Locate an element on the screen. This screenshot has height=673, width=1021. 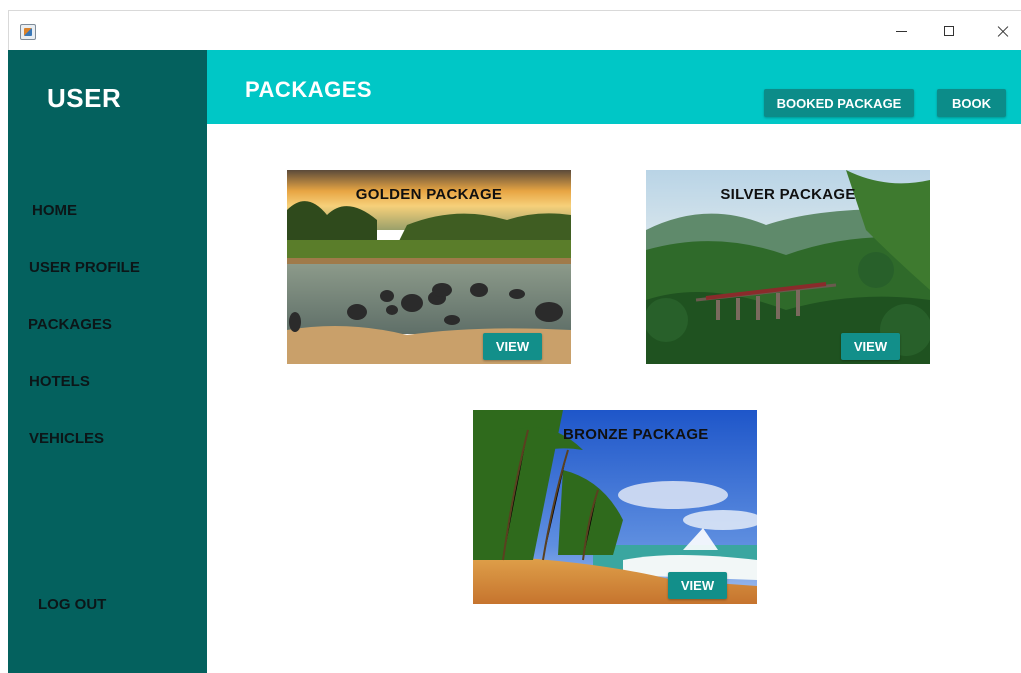
window-titlebar is located at coordinates (514, 30).